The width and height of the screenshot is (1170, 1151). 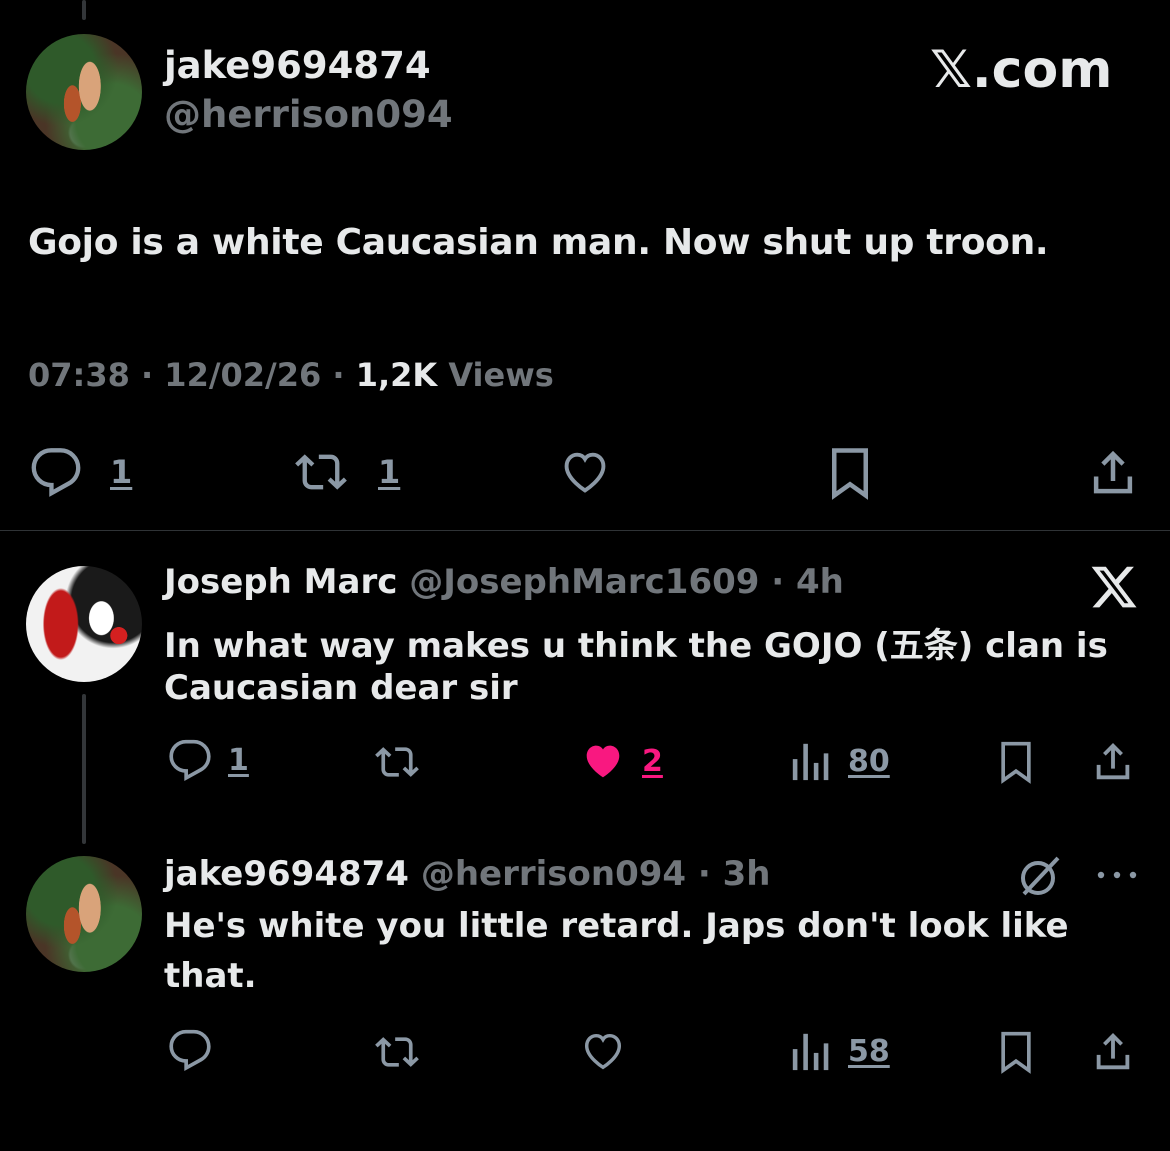 I want to click on like-button: 2, so click(x=620, y=761).